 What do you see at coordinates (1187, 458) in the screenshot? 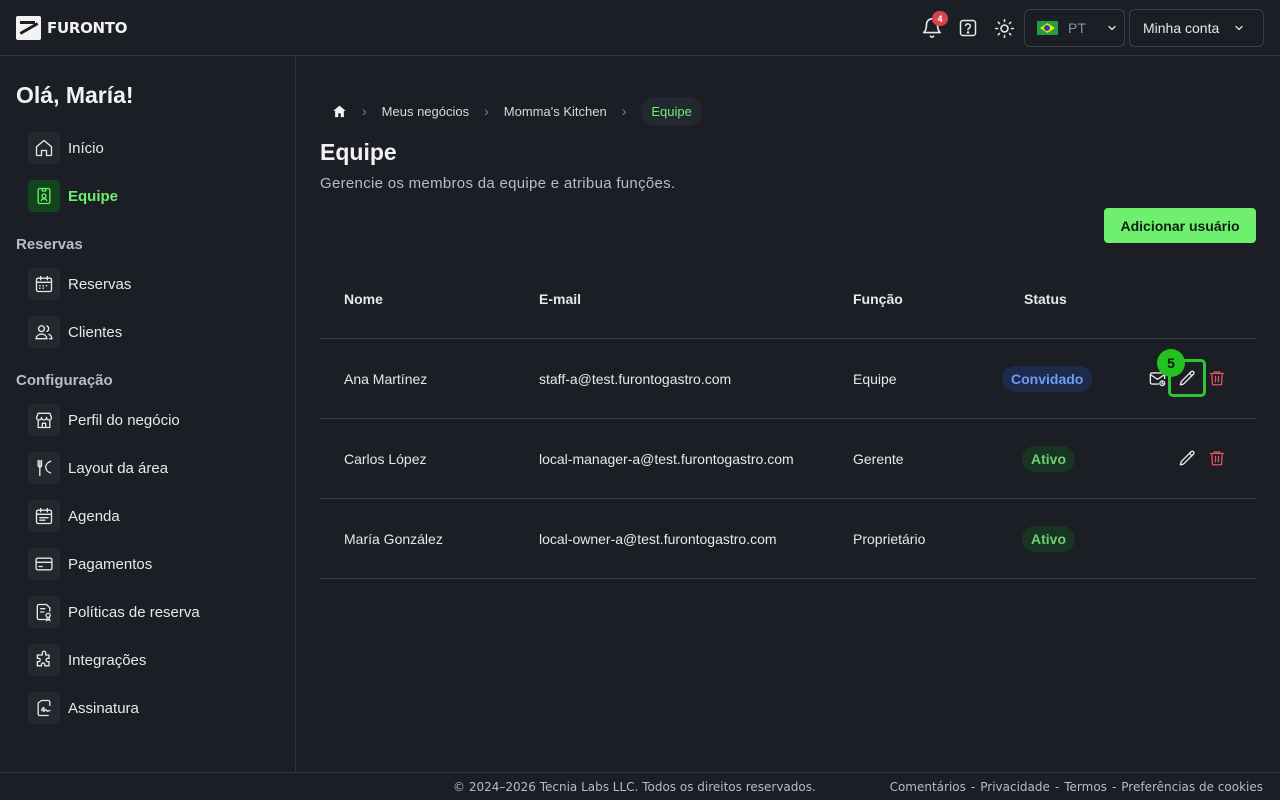
I see `edit-icon` at bounding box center [1187, 458].